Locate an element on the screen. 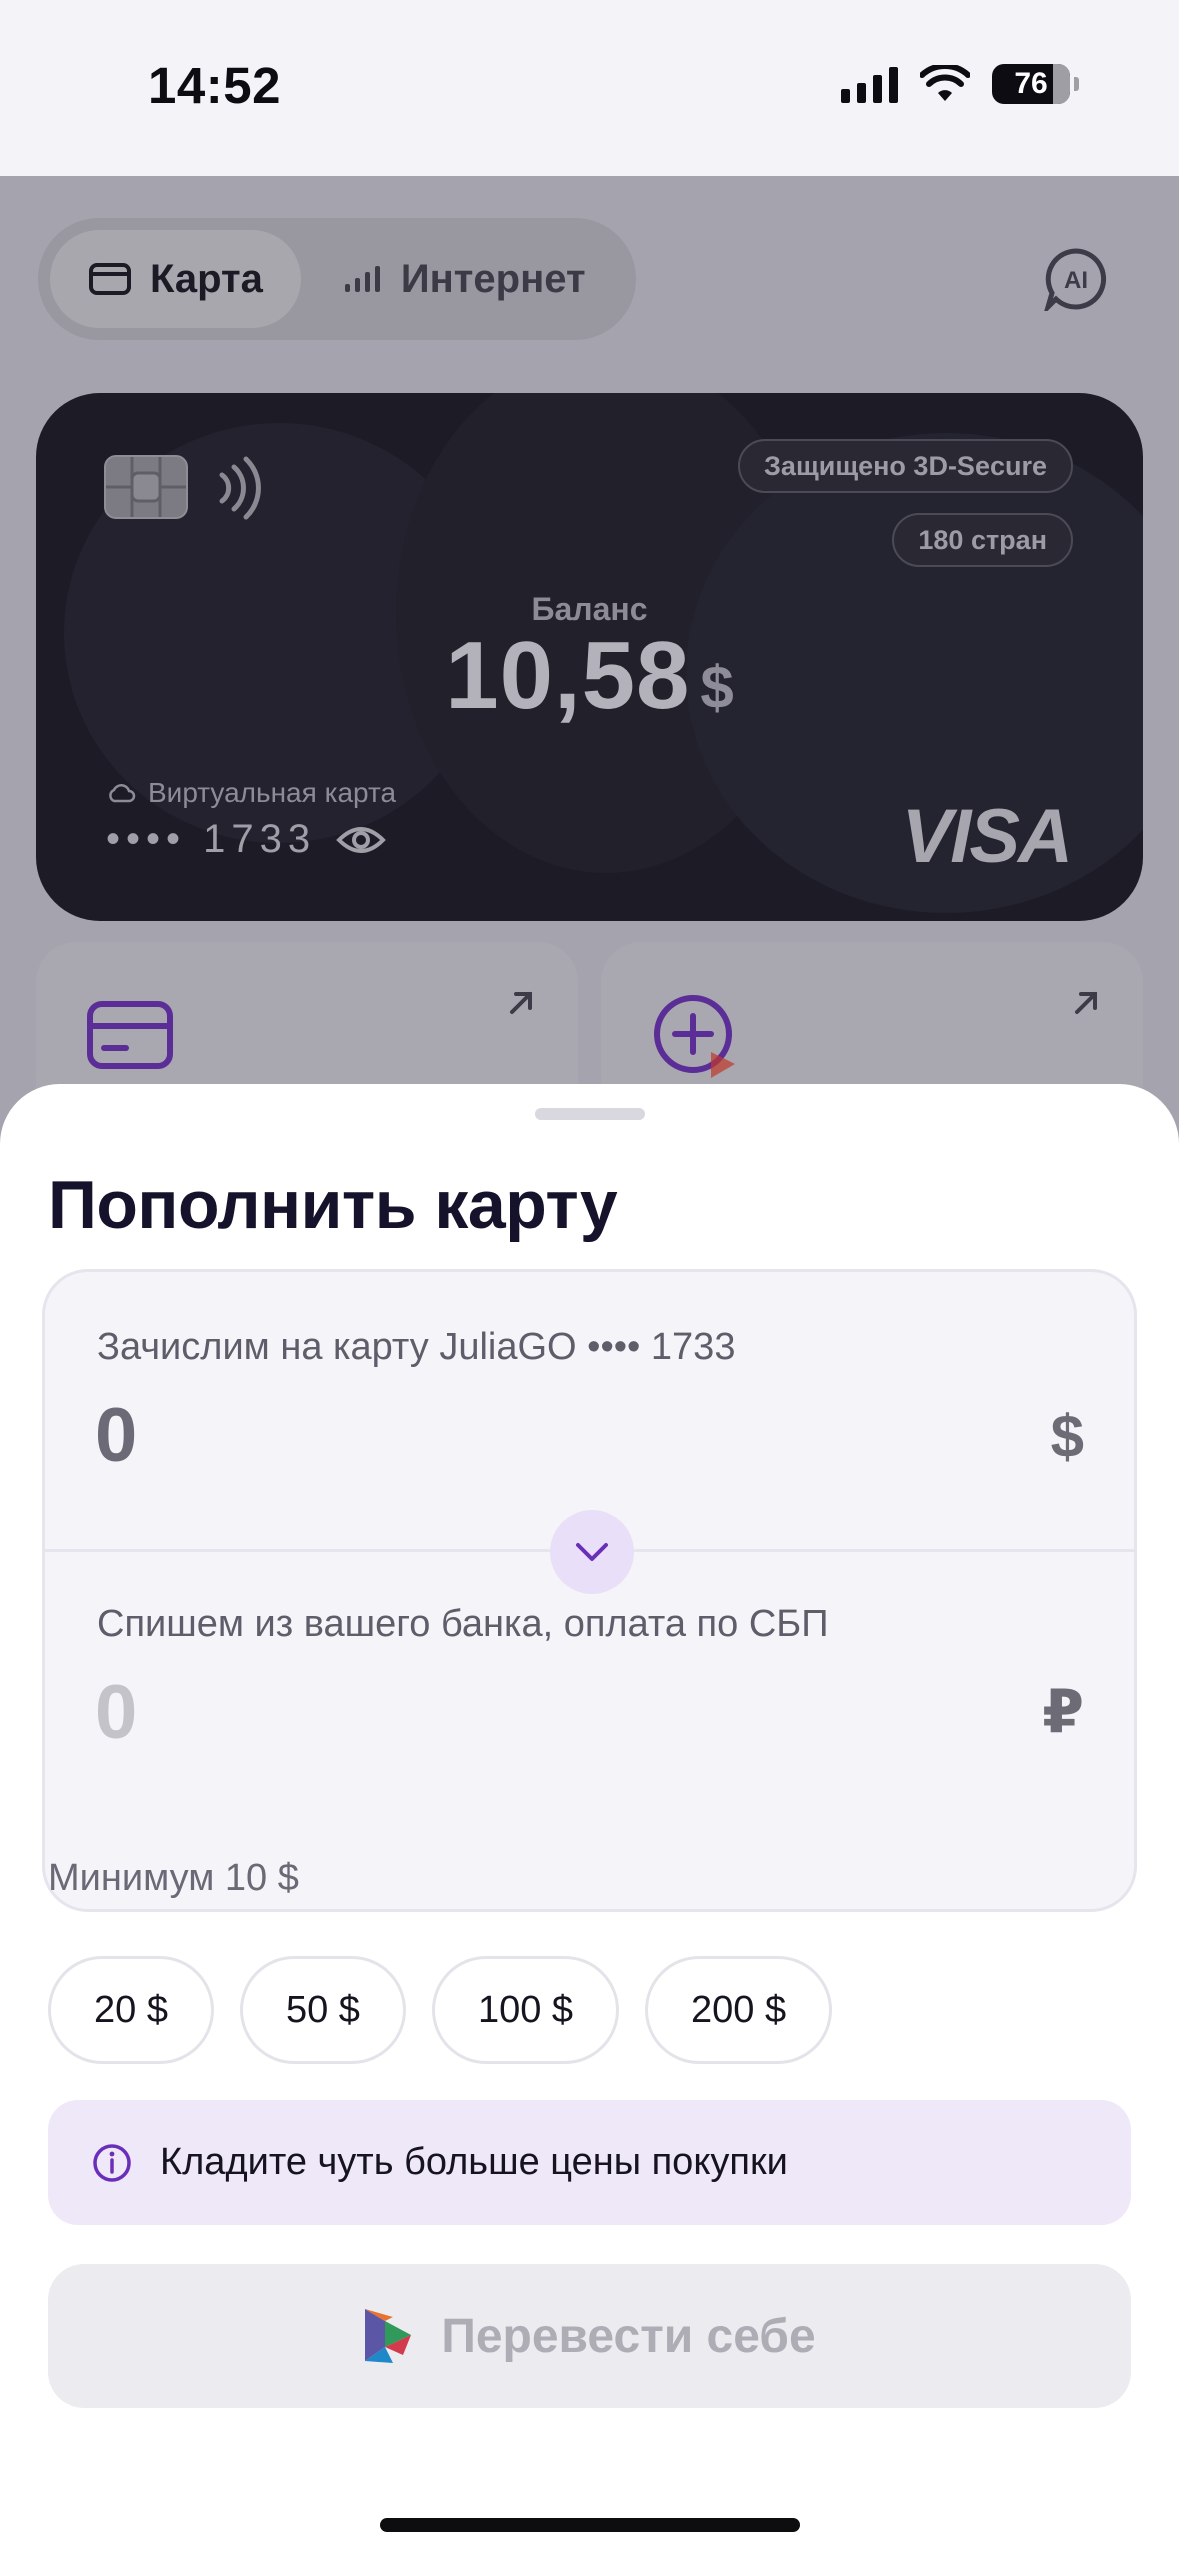  cloud-icon is located at coordinates (122, 793).